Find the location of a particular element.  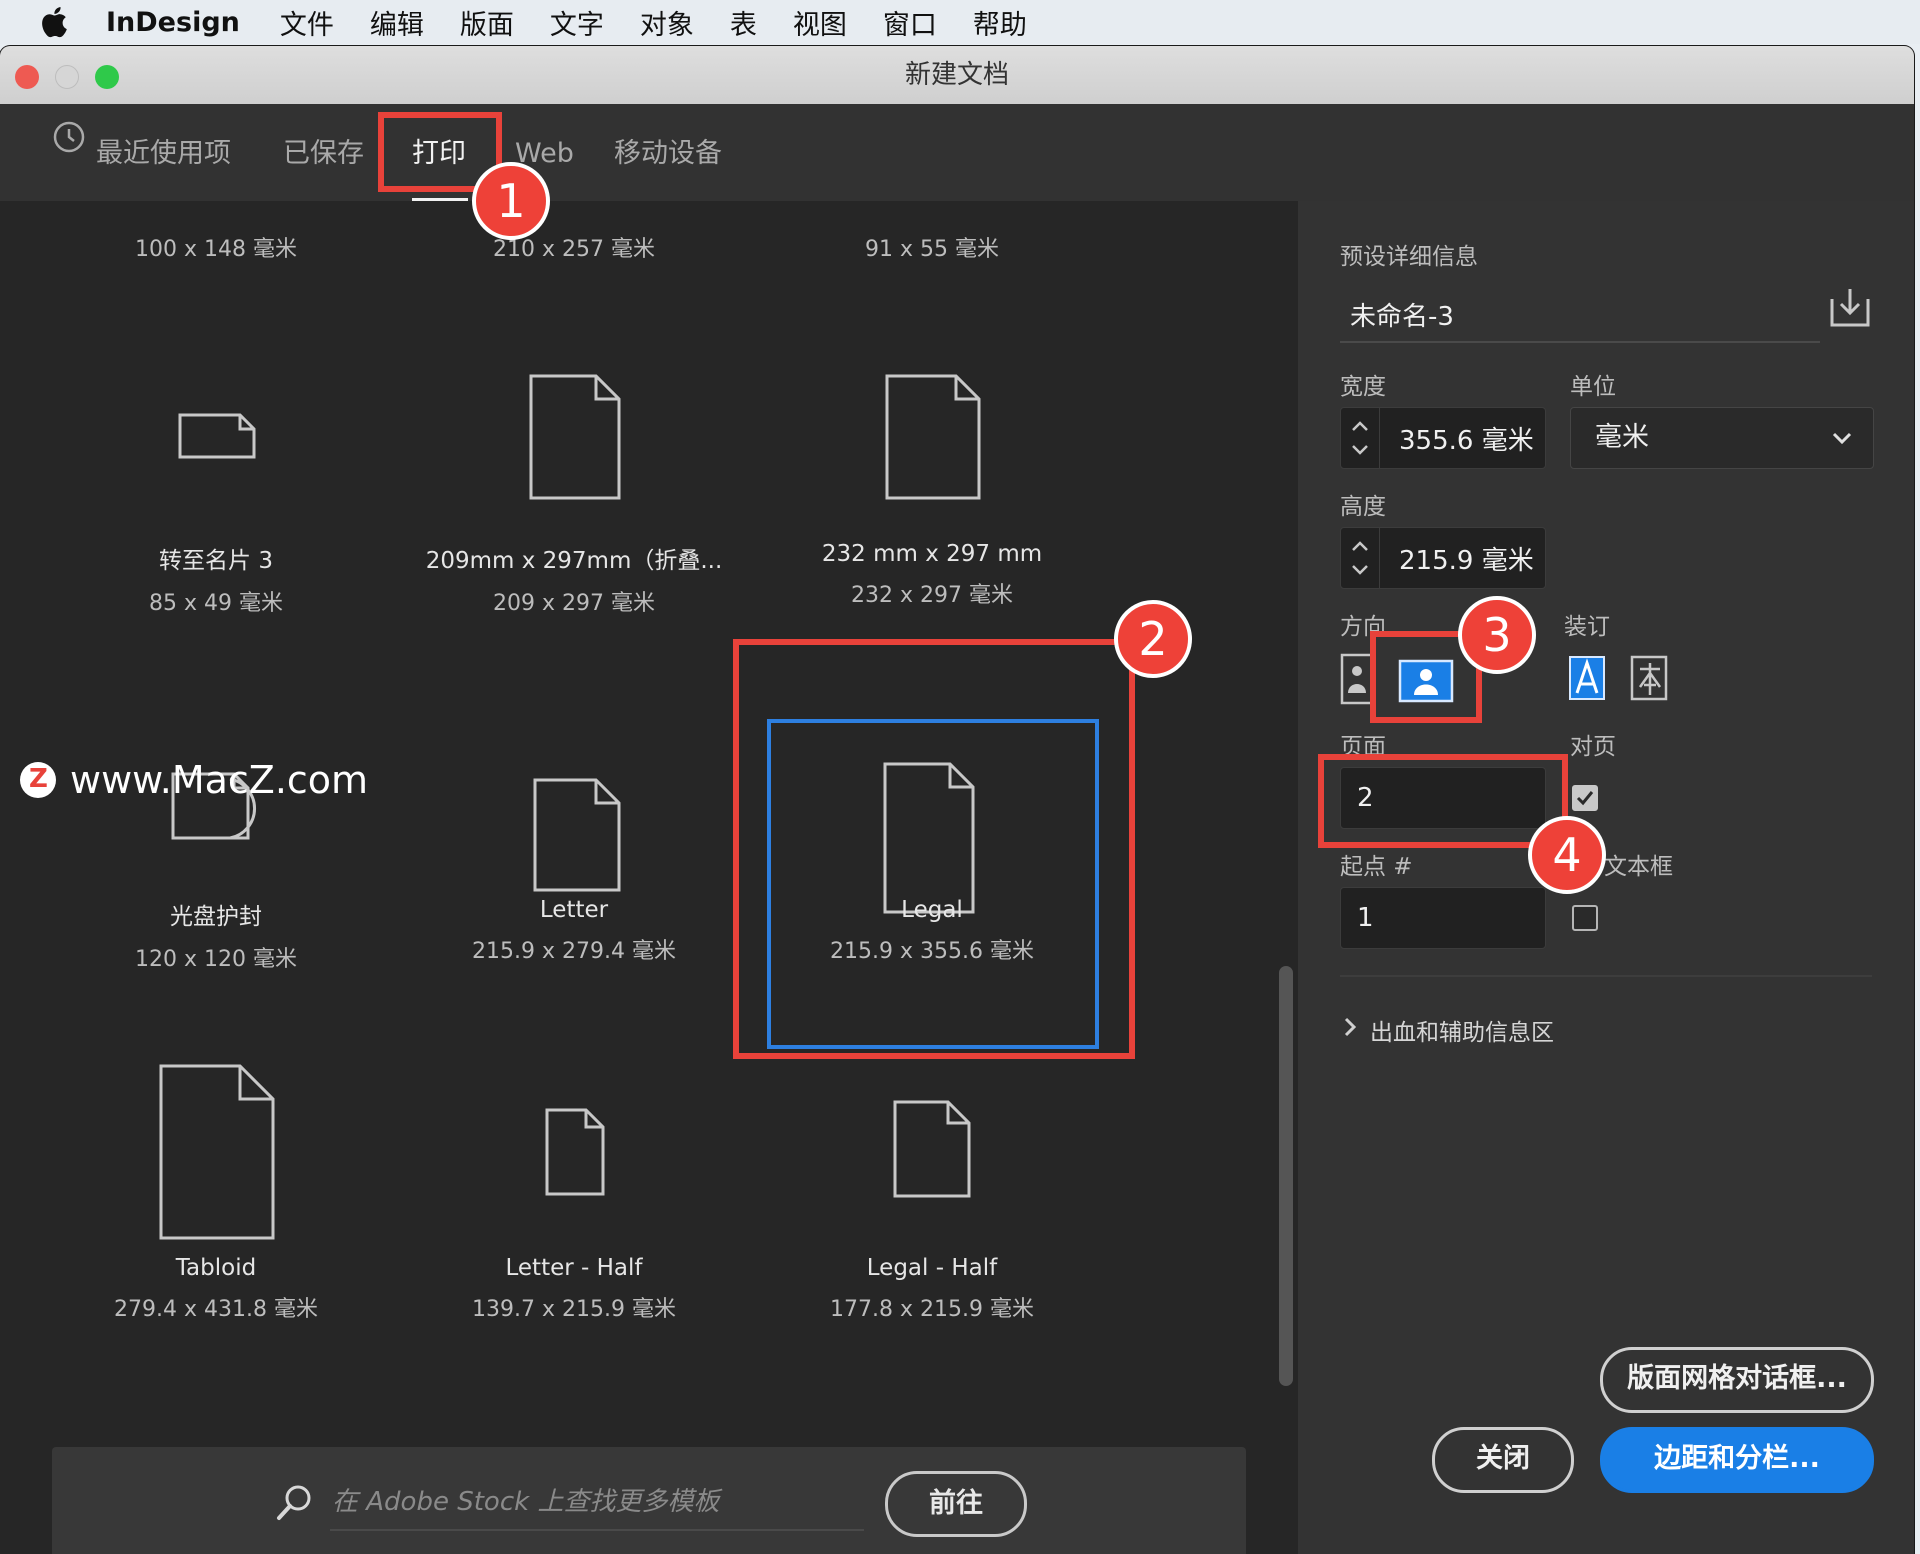

preset-tile-folded: 209mm x 297mm（折叠... 209 x 297 毫米 is located at coordinates (574, 579).